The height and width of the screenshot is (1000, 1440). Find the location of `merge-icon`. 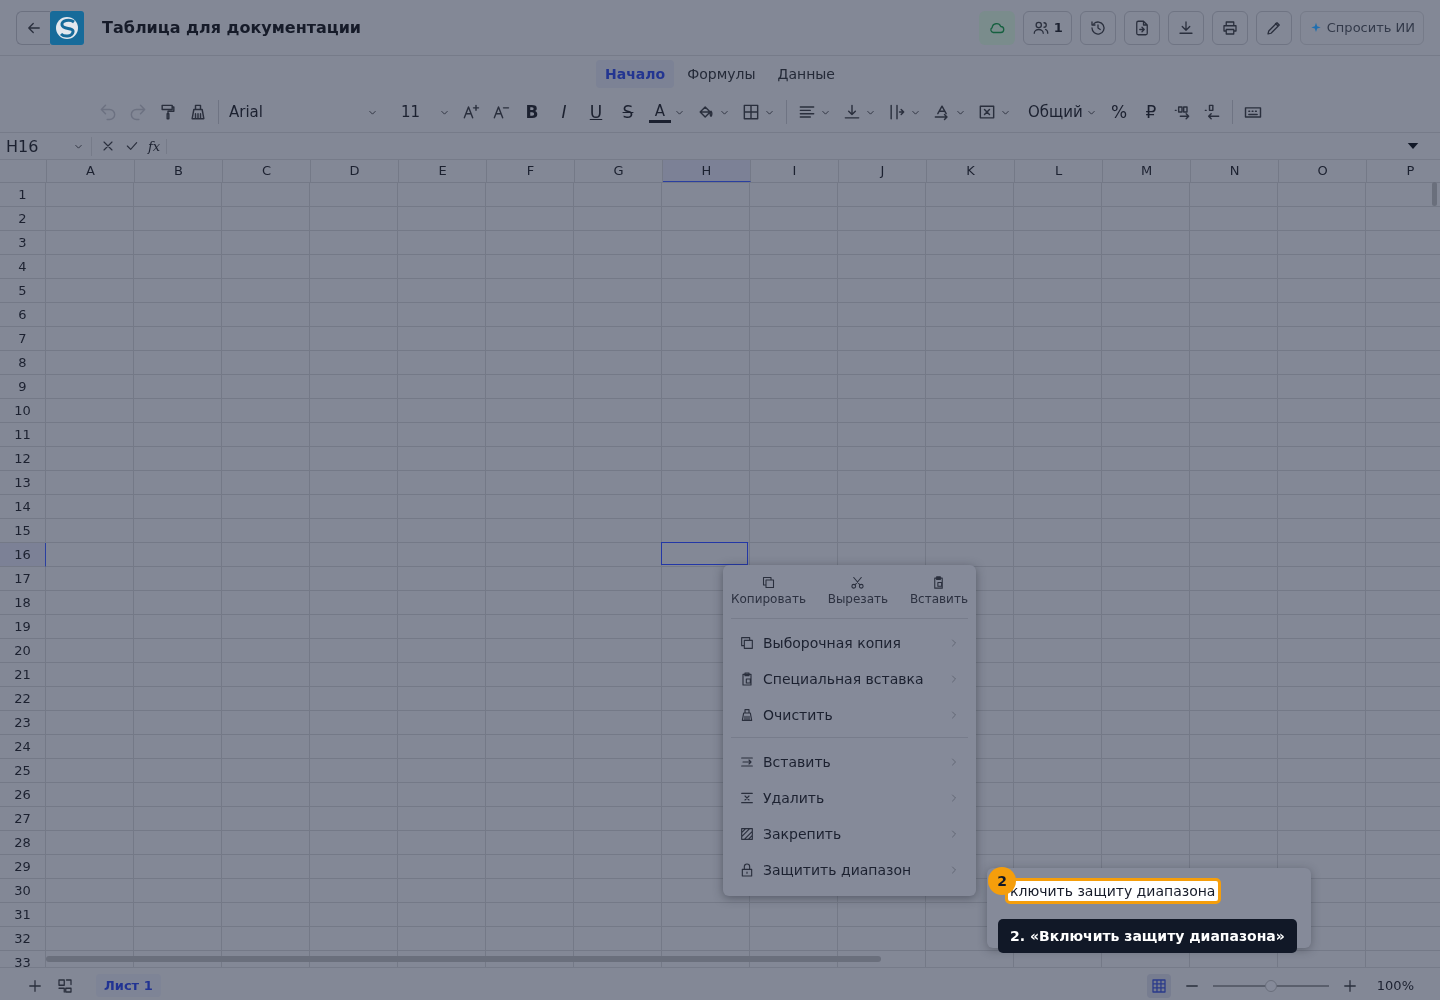

merge-icon is located at coordinates (987, 112).